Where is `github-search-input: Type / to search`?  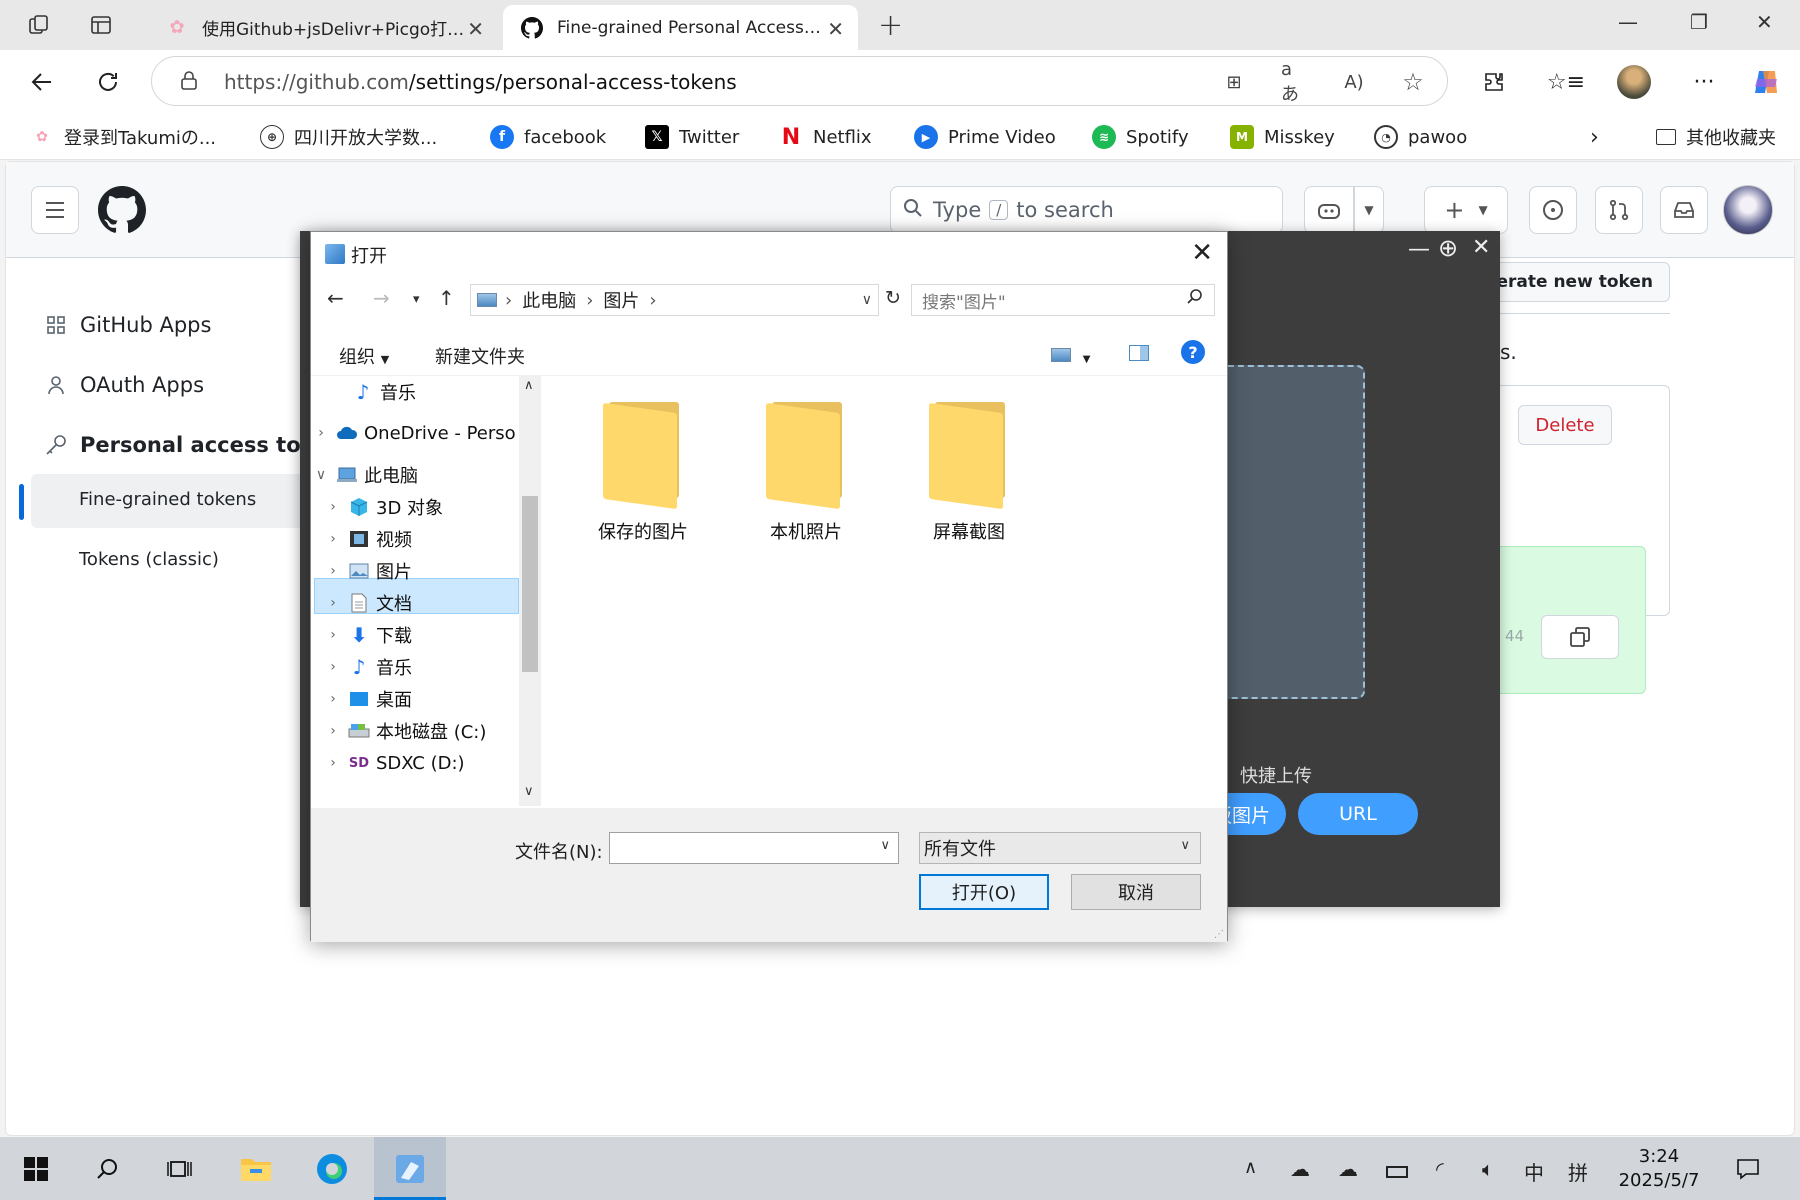
github-search-input: Type / to search is located at coordinates (1086, 210).